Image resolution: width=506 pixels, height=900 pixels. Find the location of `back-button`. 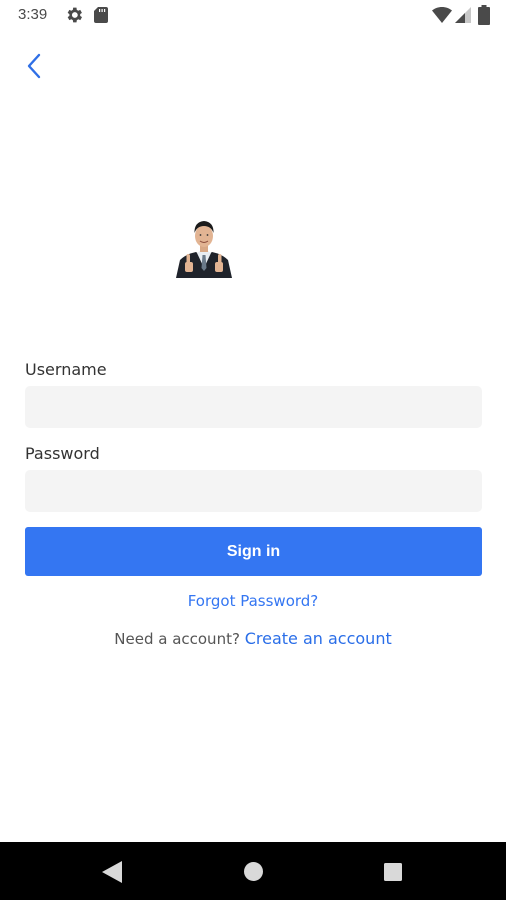

back-button is located at coordinates (36, 66).